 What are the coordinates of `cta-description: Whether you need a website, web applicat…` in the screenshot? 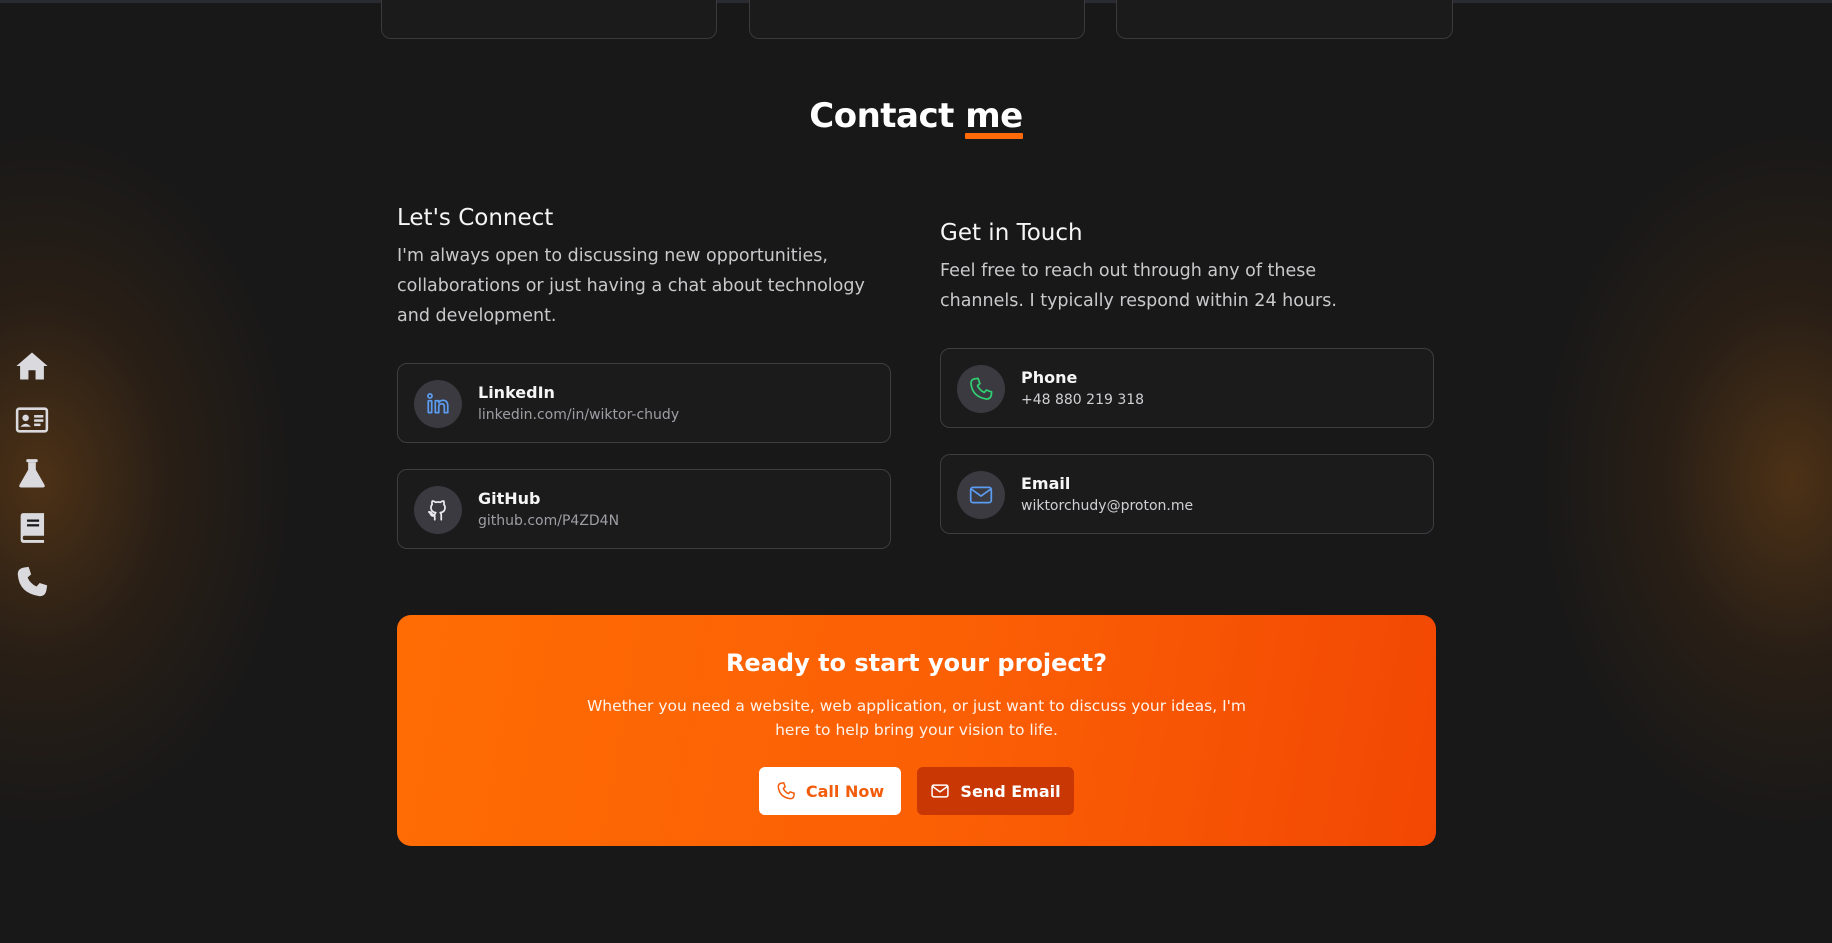 It's located at (916, 718).